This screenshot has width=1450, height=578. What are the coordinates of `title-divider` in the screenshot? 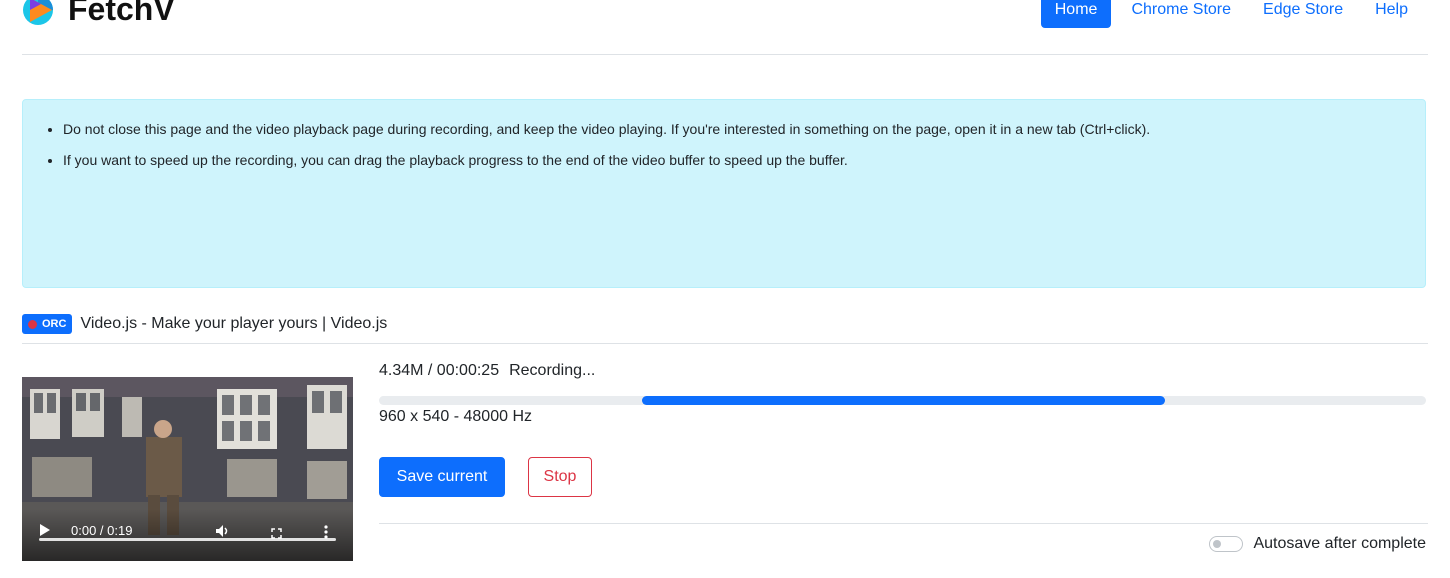 It's located at (725, 343).